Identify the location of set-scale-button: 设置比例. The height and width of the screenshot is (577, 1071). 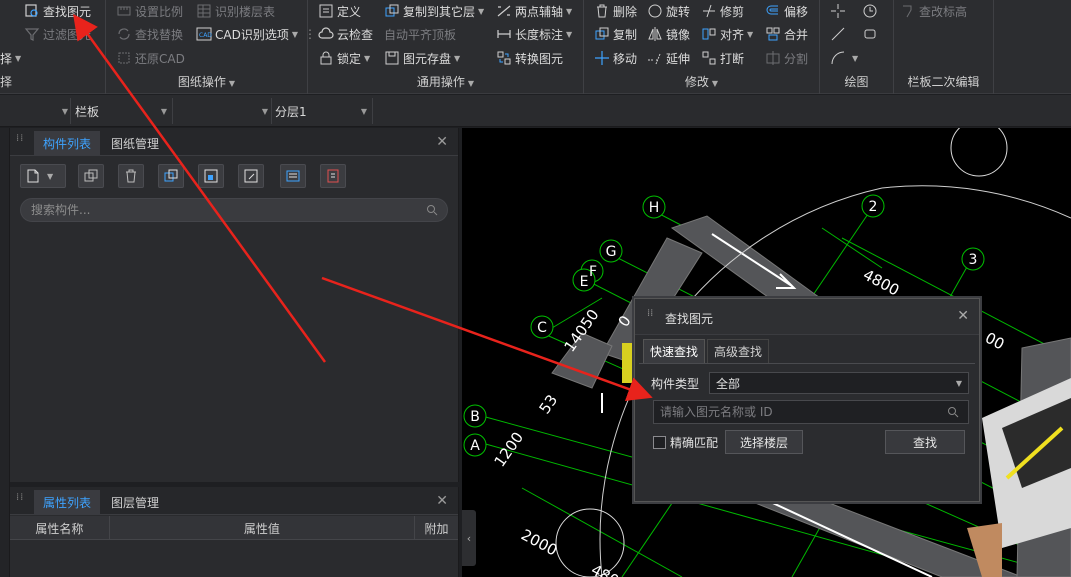
(149, 11).